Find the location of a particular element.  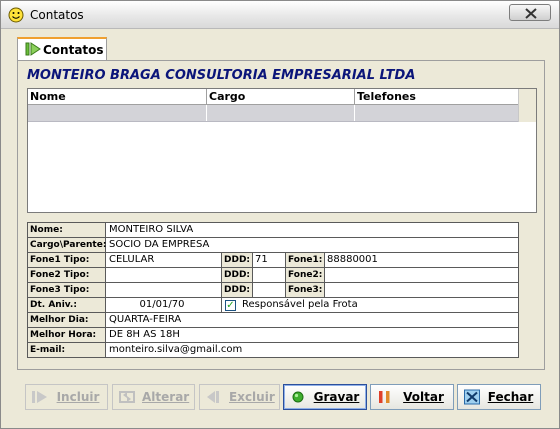

label-melhor-hora: Melhor Hora: is located at coordinates (67, 335).